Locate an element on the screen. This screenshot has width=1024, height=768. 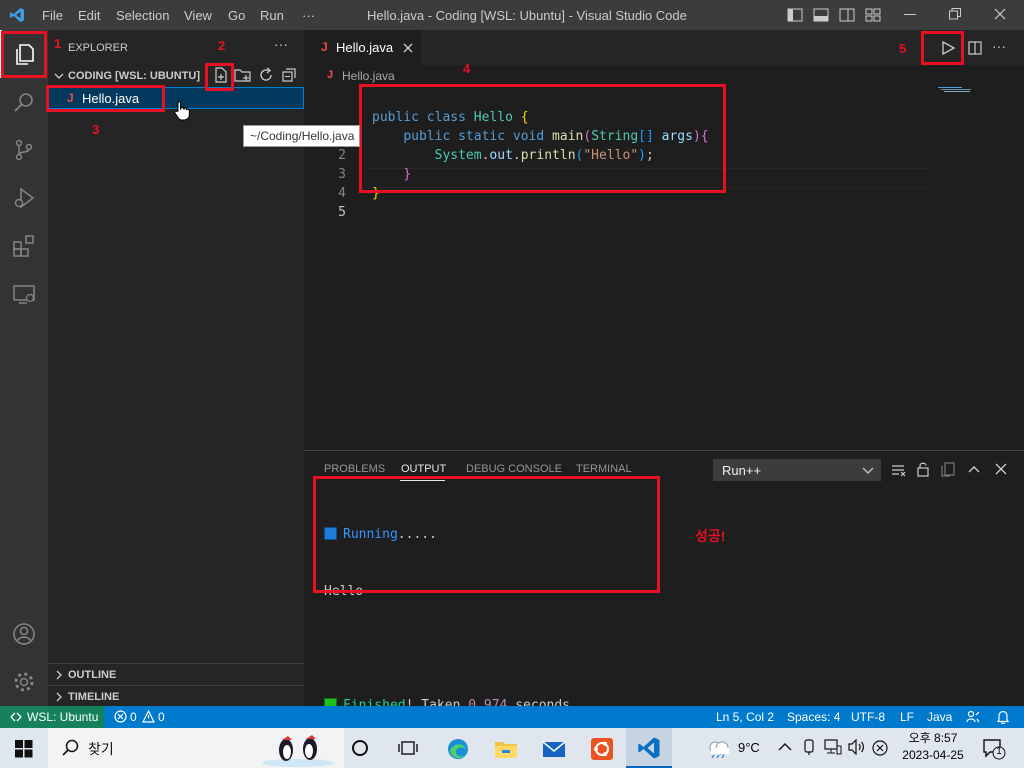
maximize-panel-icon is located at coordinates (974, 469).